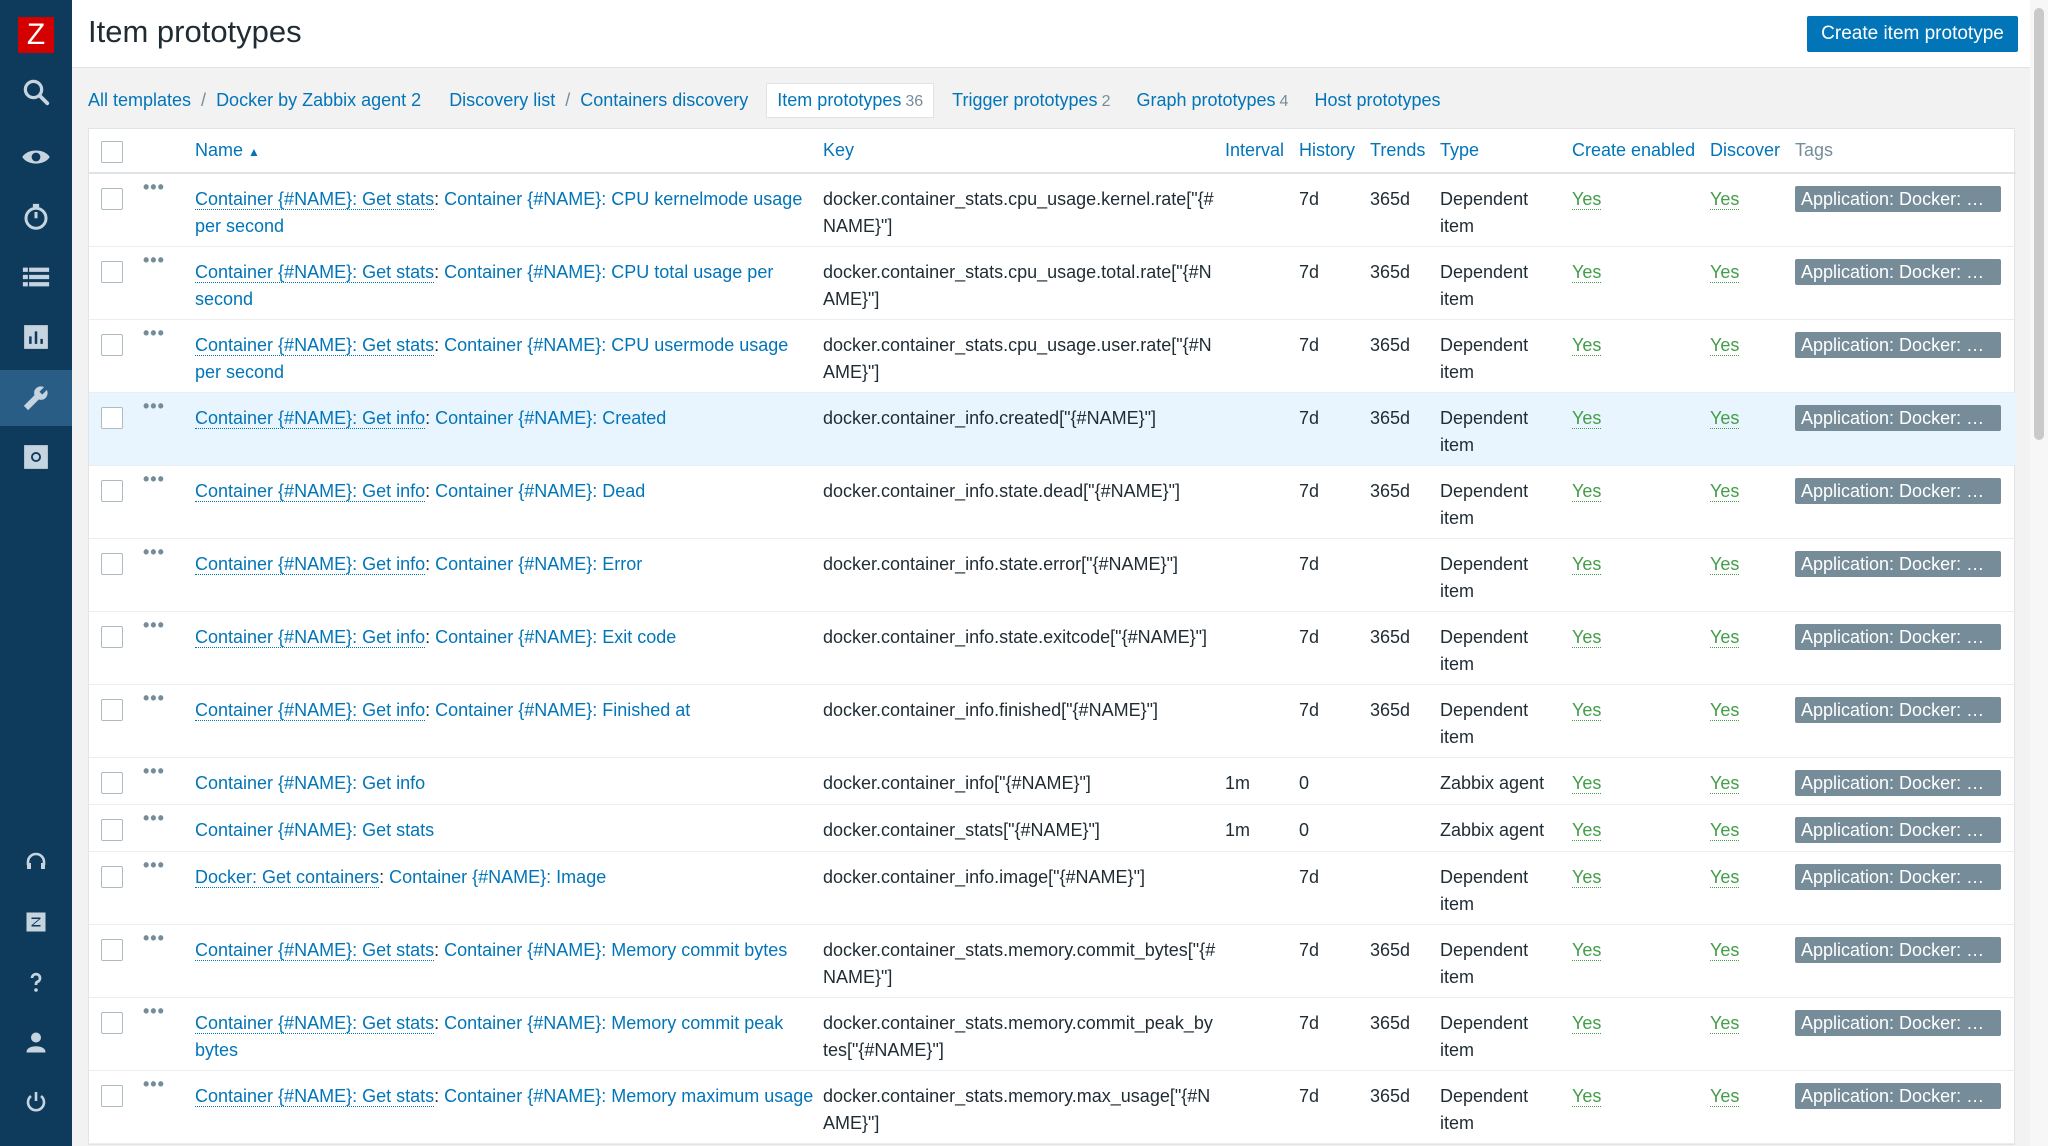 Image resolution: width=2048 pixels, height=1146 pixels. Describe the element at coordinates (36, 1042) in the screenshot. I see `user-icon` at that location.